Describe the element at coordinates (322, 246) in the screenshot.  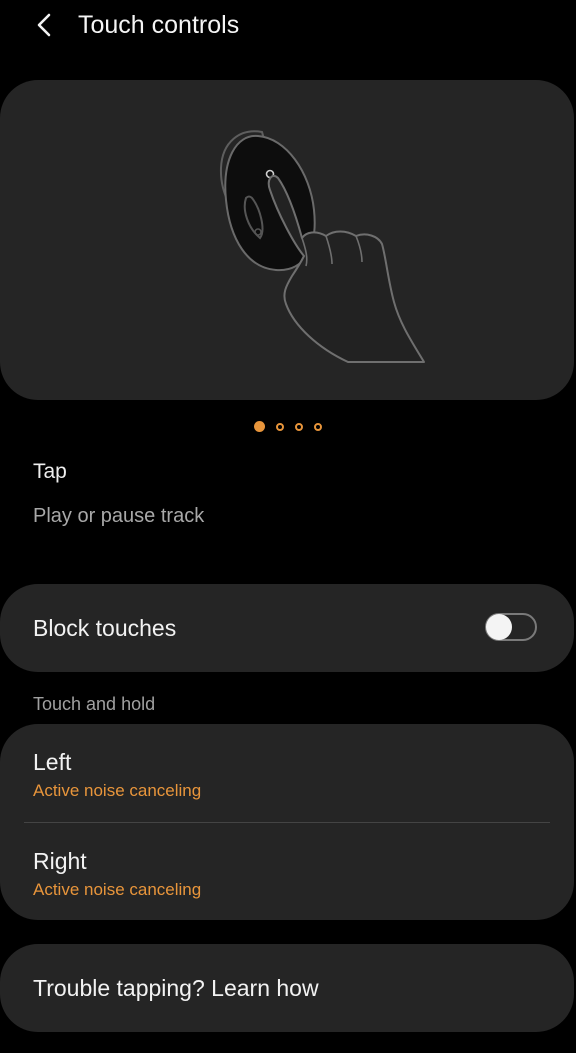
I see `earbud-touch-illustration` at that location.